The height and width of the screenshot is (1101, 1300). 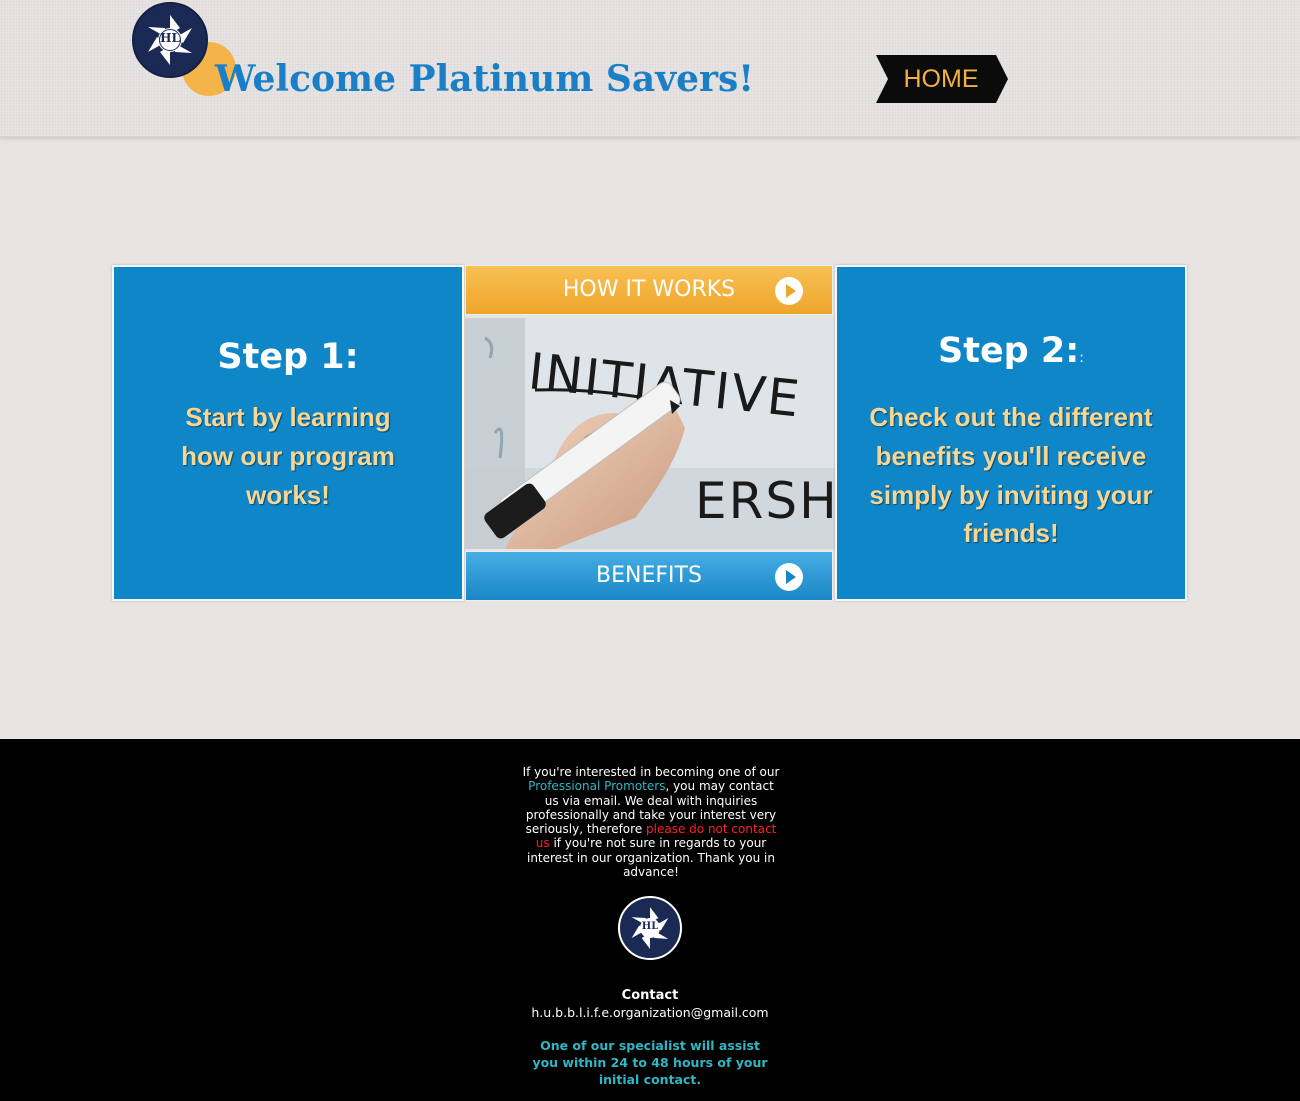 I want to click on home-nav-label: HOME, so click(x=941, y=79).